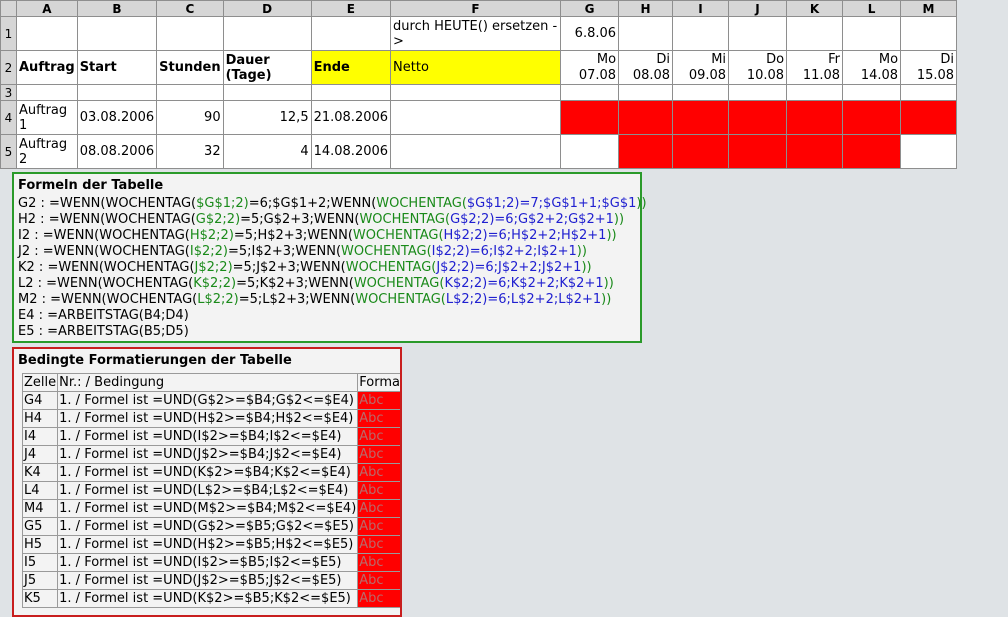 The height and width of the screenshot is (617, 1008). What do you see at coordinates (815, 151) in the screenshot?
I see `cell-k5` at bounding box center [815, 151].